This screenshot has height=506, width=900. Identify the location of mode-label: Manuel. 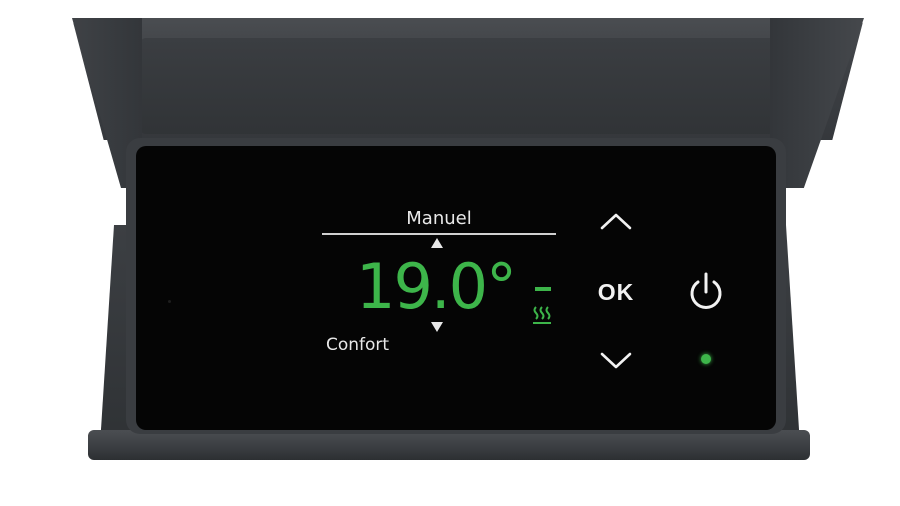
(439, 218).